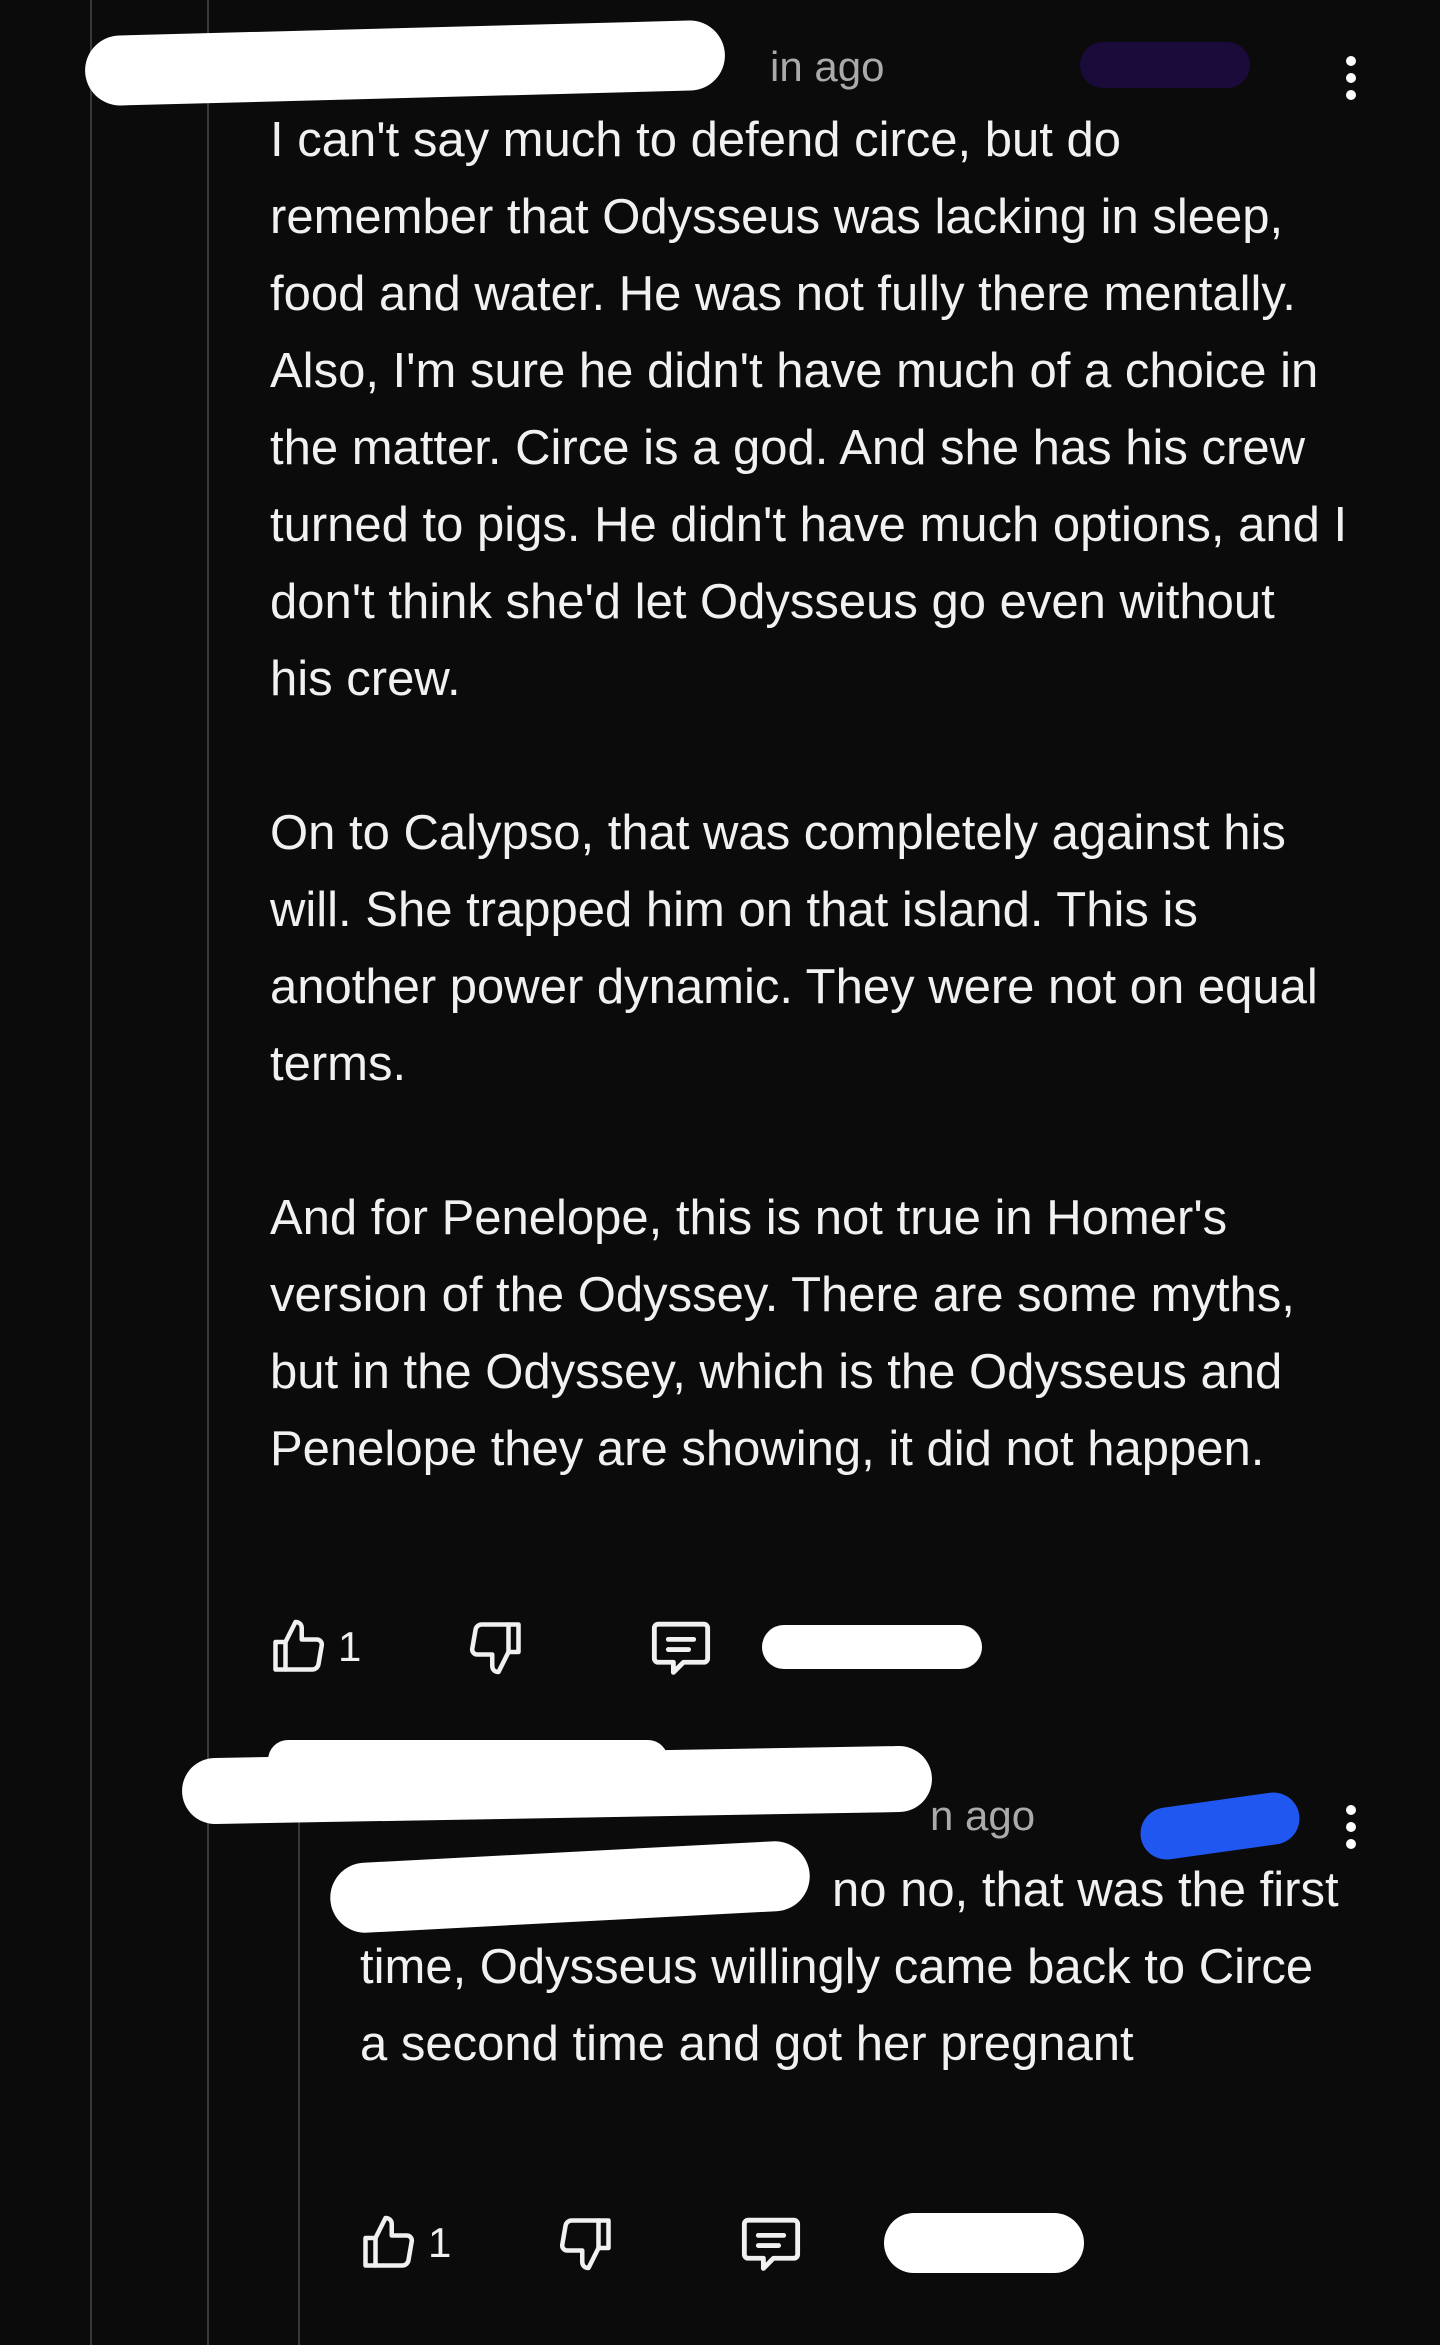 The height and width of the screenshot is (2345, 1440). I want to click on comment-2-dislike-button, so click(586, 2243).